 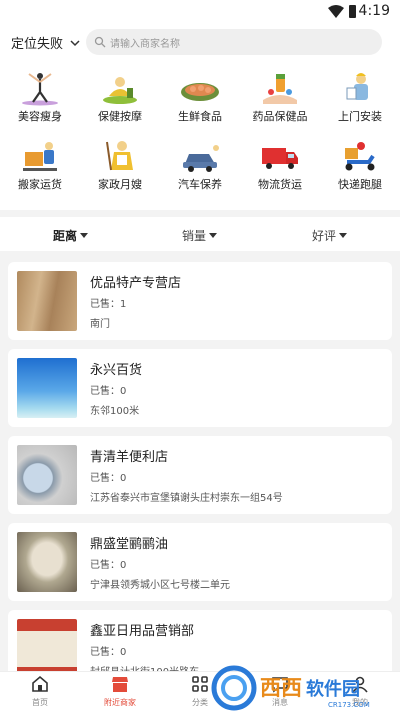 I want to click on category-medicine: 药品保健品, so click(x=280, y=94).